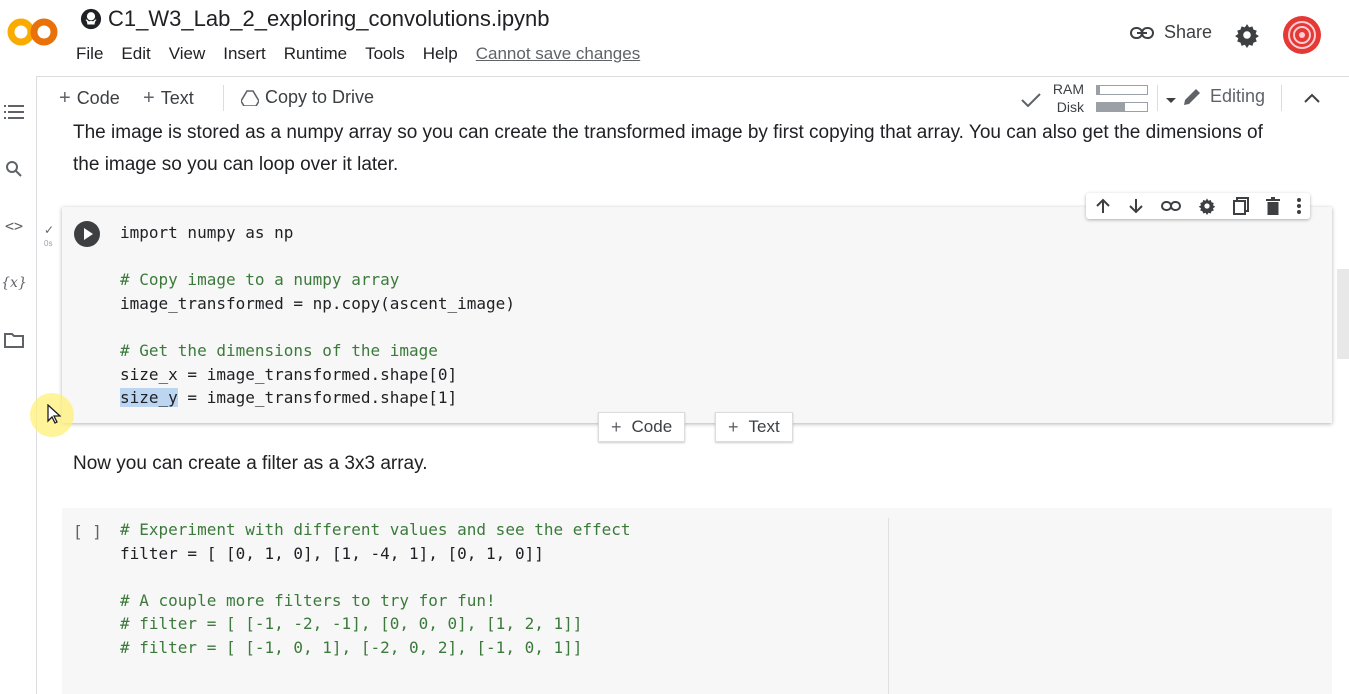 The image size is (1349, 694). Describe the element at coordinates (14, 340) in the screenshot. I see `files-icon` at that location.